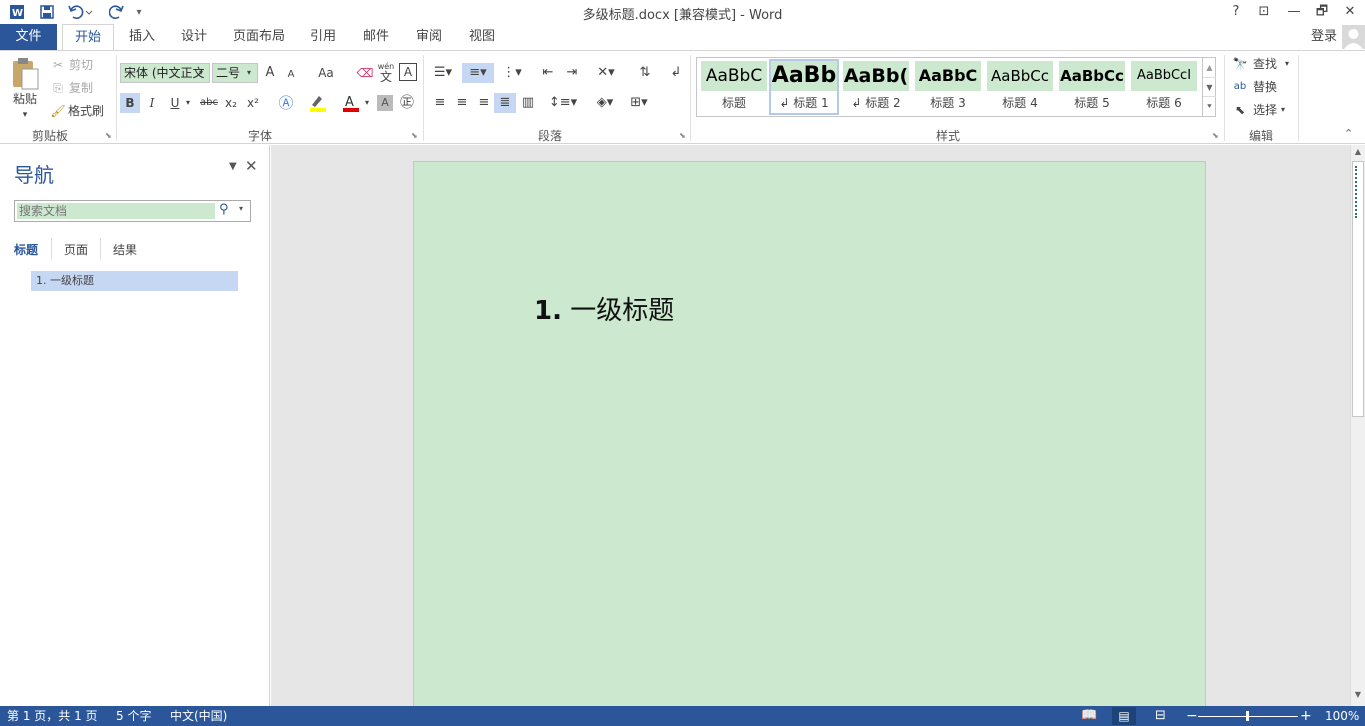 This screenshot has height=726, width=1365. Describe the element at coordinates (606, 73) in the screenshot. I see `chinese-layout-icon: ✕▾` at that location.